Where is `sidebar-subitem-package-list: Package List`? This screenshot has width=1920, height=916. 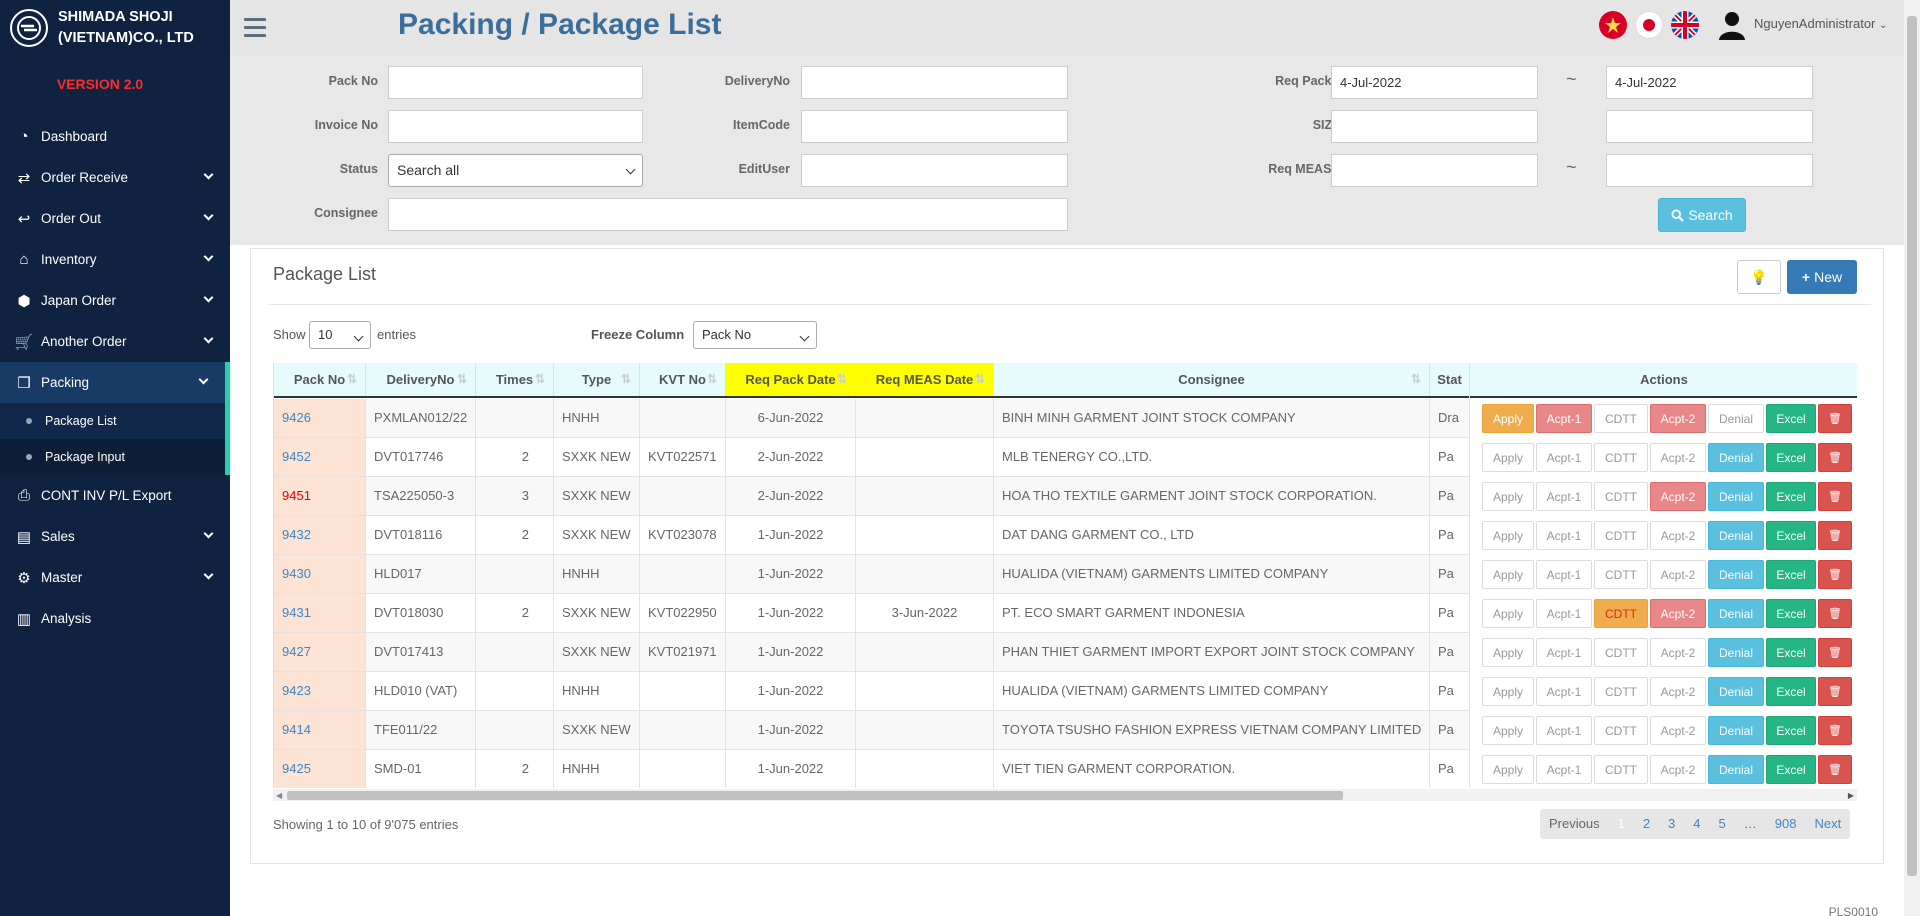 sidebar-subitem-package-list: Package List is located at coordinates (115, 421).